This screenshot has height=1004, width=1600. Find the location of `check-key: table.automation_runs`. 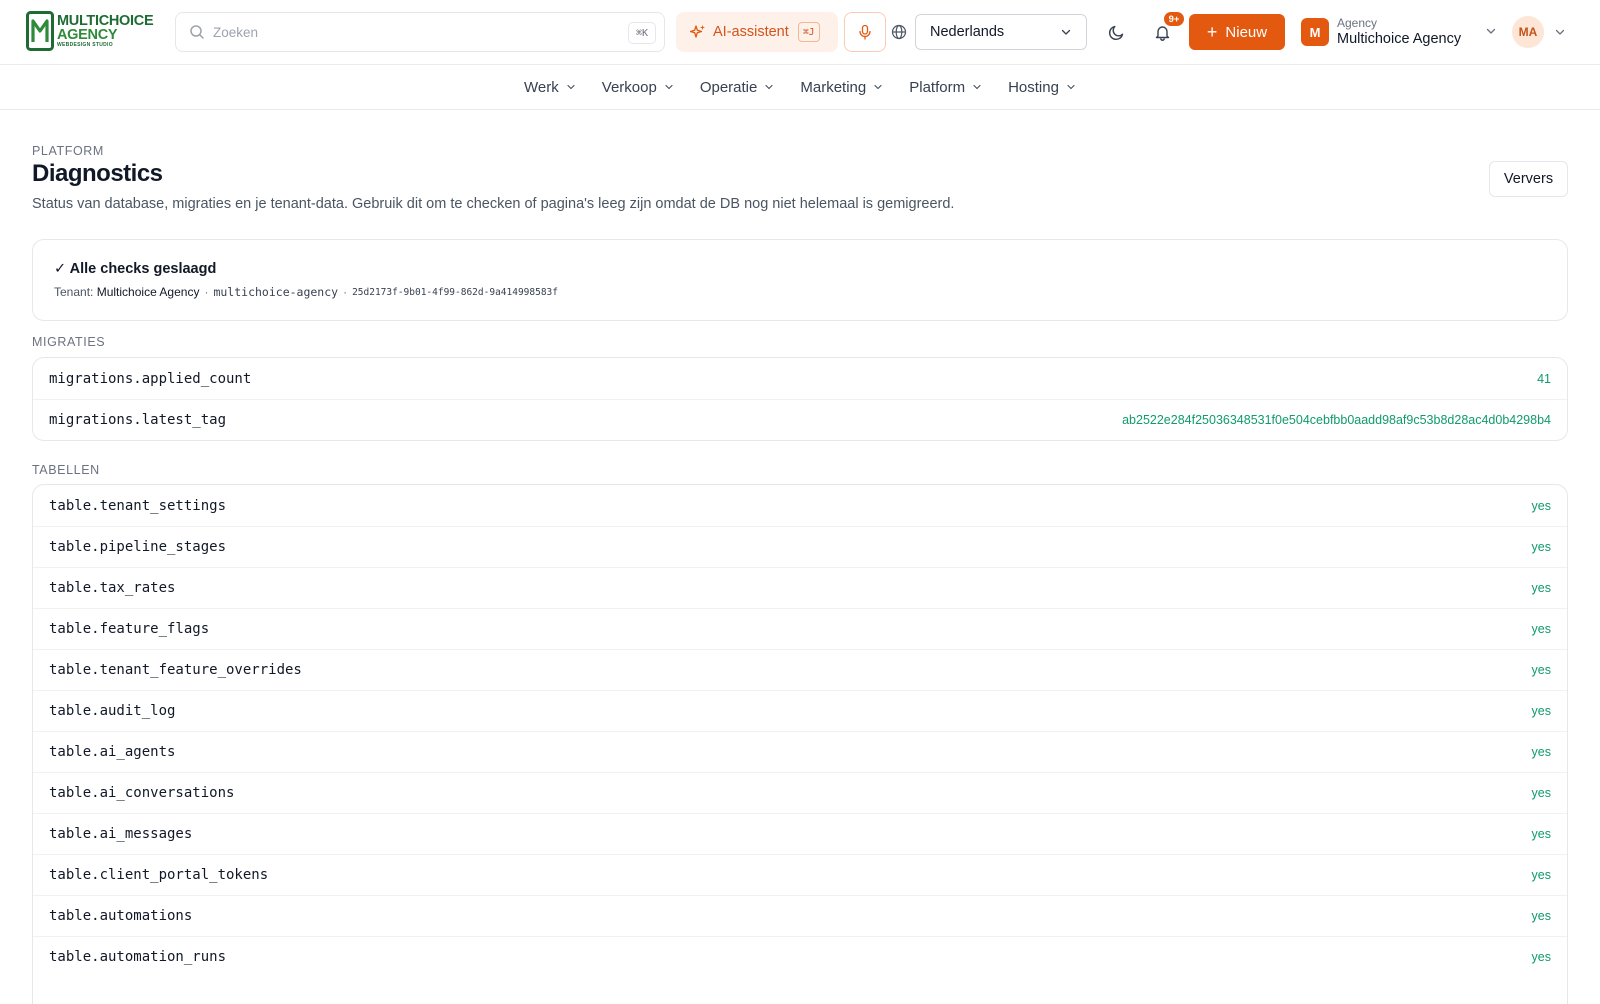

check-key: table.automation_runs is located at coordinates (138, 957).